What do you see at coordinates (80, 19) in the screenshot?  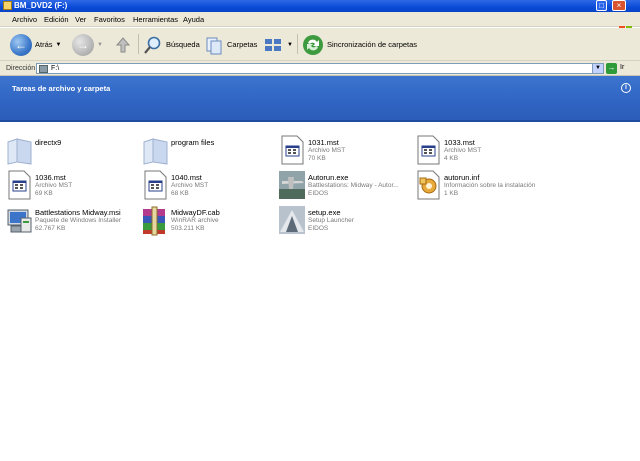 I see `menu-ver: Ver` at bounding box center [80, 19].